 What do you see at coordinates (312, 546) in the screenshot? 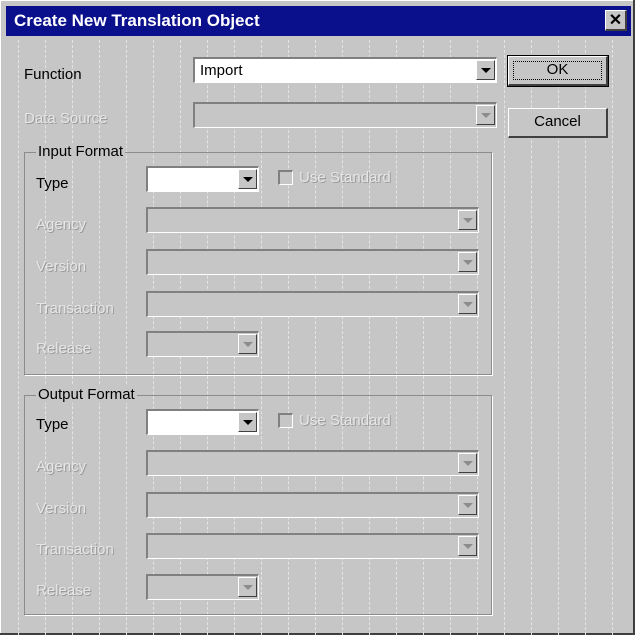
I see `output-transaction-select` at bounding box center [312, 546].